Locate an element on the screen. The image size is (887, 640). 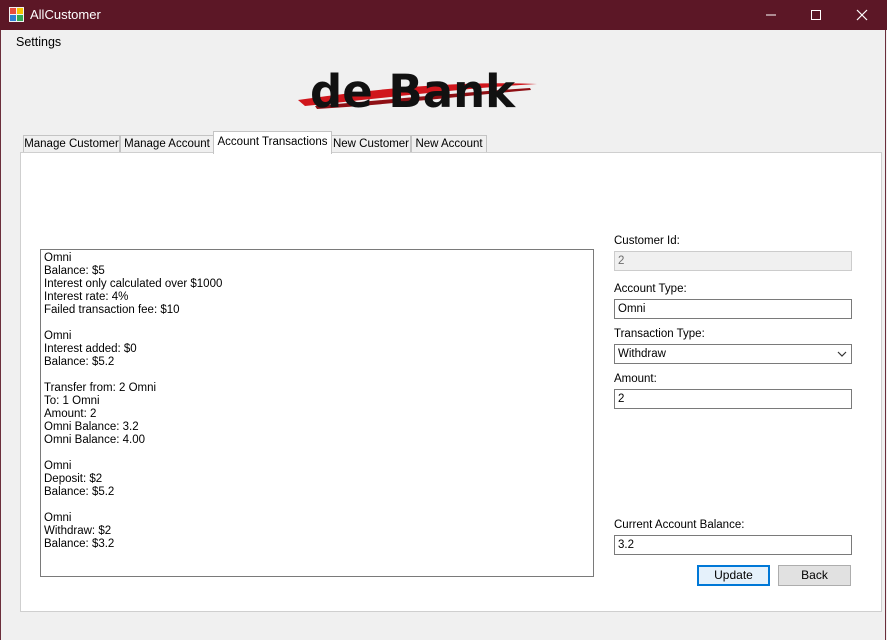
log-line: Omni Balance: 3.2 is located at coordinates (91, 427).